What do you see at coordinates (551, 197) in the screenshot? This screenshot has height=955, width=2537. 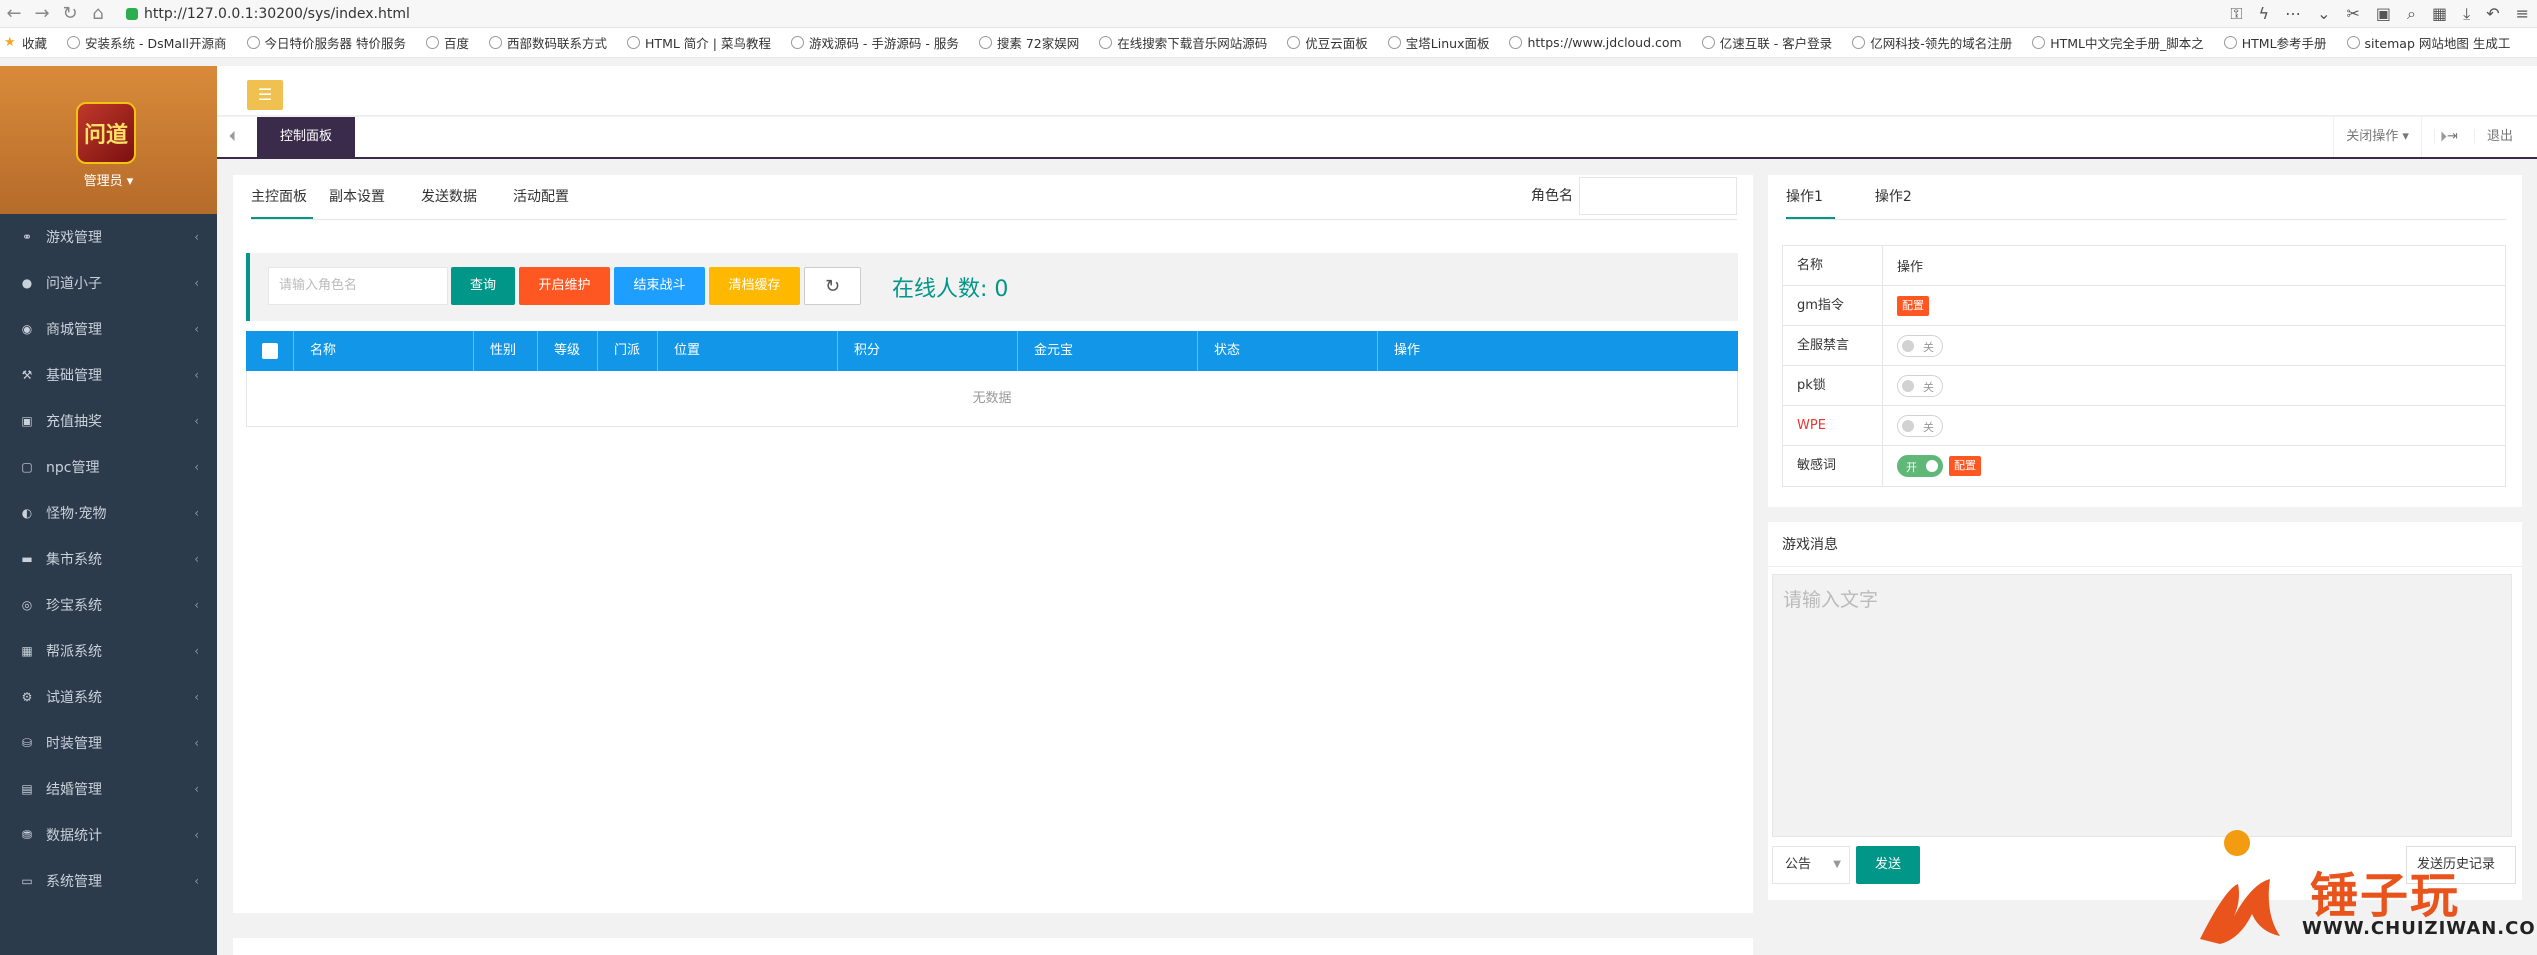 I see `main-tab: 活动配置` at bounding box center [551, 197].